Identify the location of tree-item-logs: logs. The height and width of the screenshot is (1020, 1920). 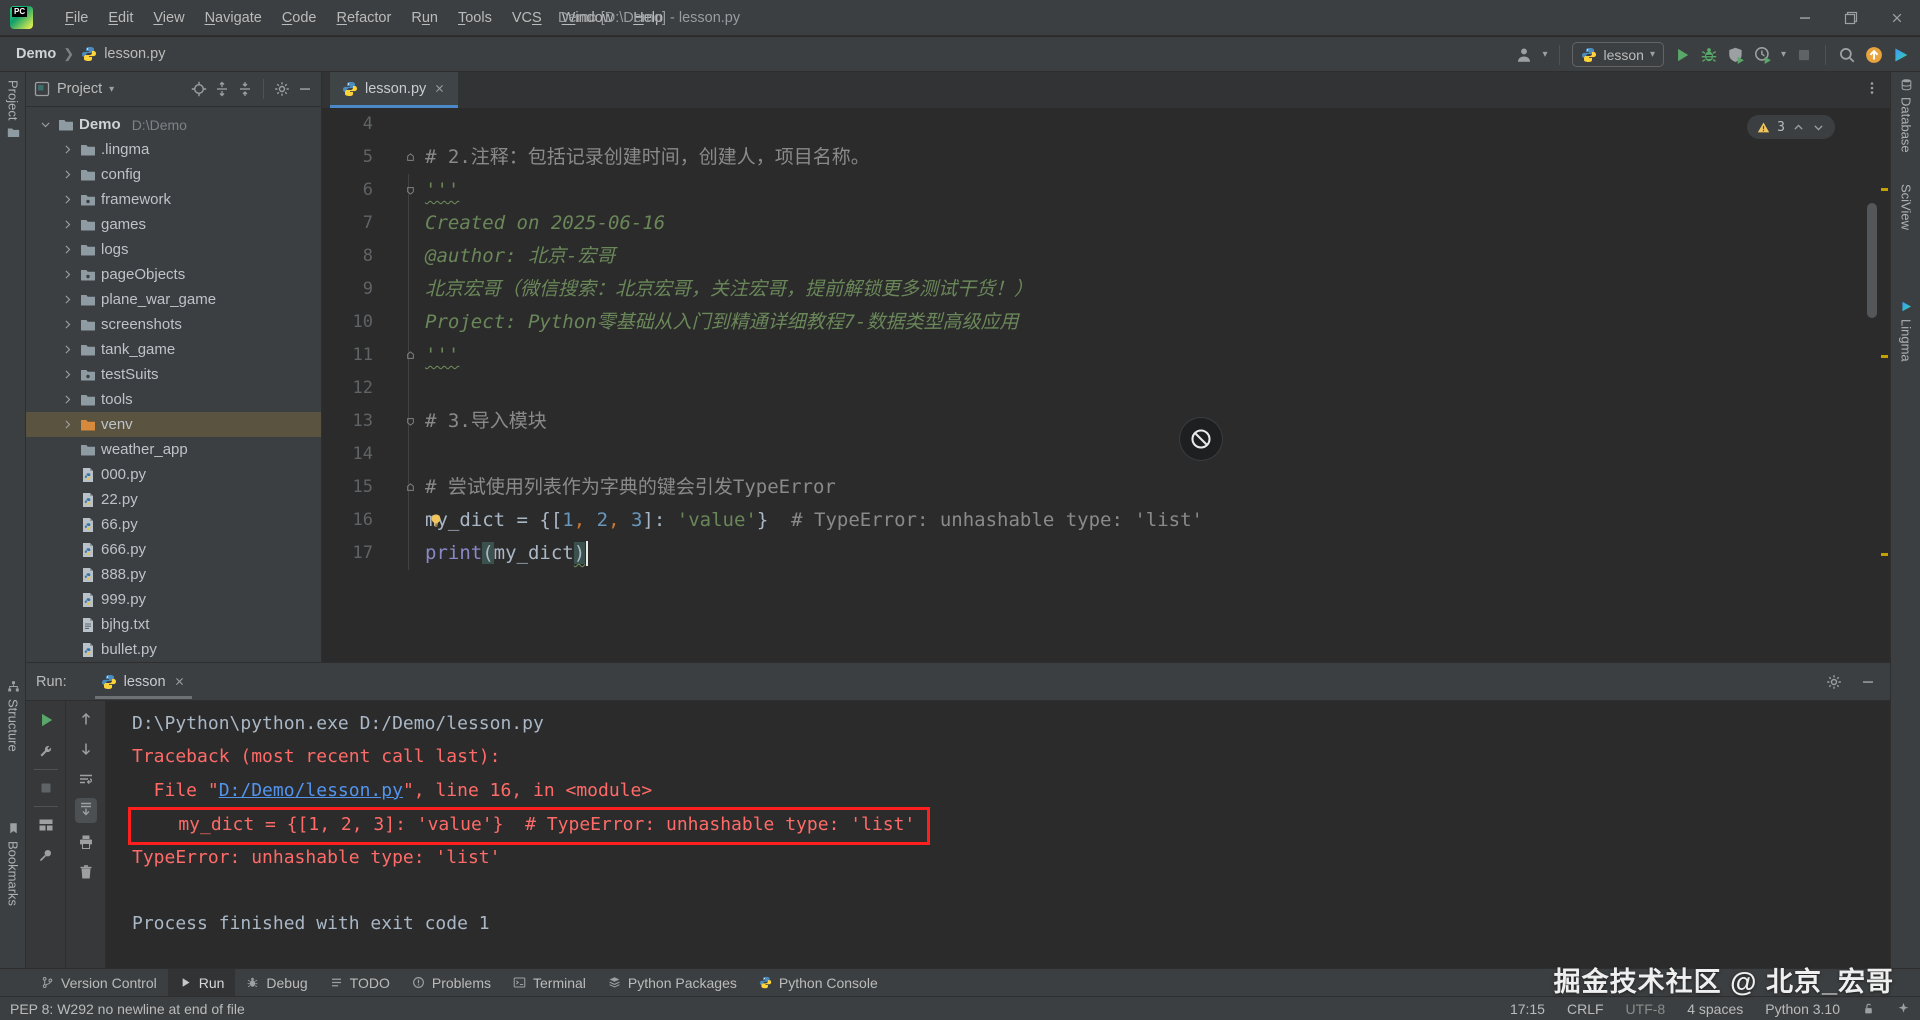
(173, 249).